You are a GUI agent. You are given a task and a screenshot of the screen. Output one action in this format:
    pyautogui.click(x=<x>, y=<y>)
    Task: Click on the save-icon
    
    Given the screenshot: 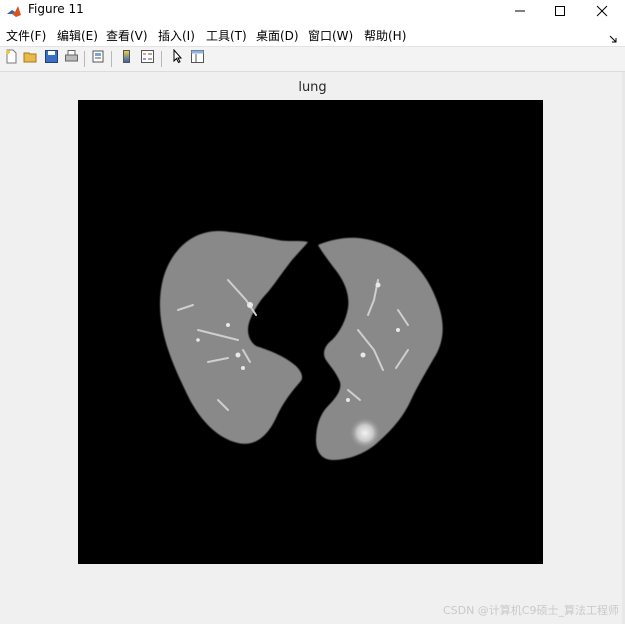 What is the action you would take?
    pyautogui.click(x=51, y=58)
    